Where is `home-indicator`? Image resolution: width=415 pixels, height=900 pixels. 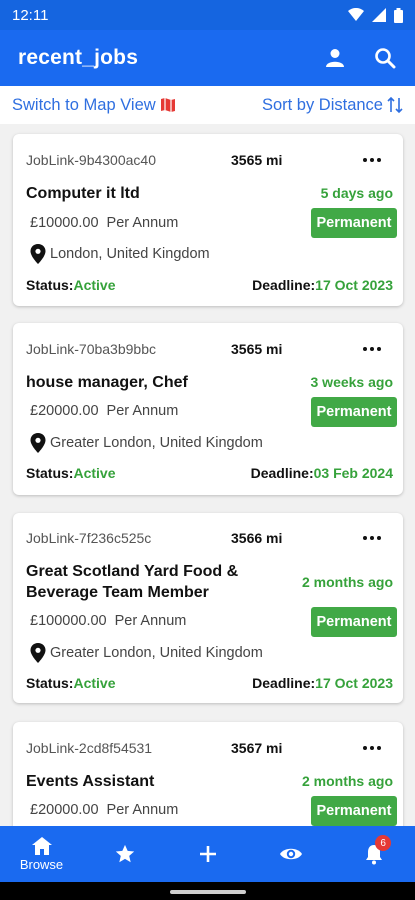 home-indicator is located at coordinates (208, 892).